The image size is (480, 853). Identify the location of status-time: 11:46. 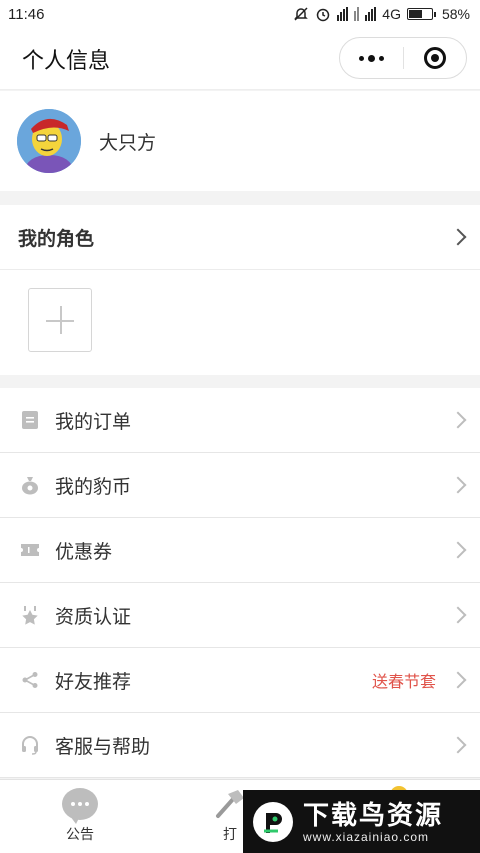
(26, 14).